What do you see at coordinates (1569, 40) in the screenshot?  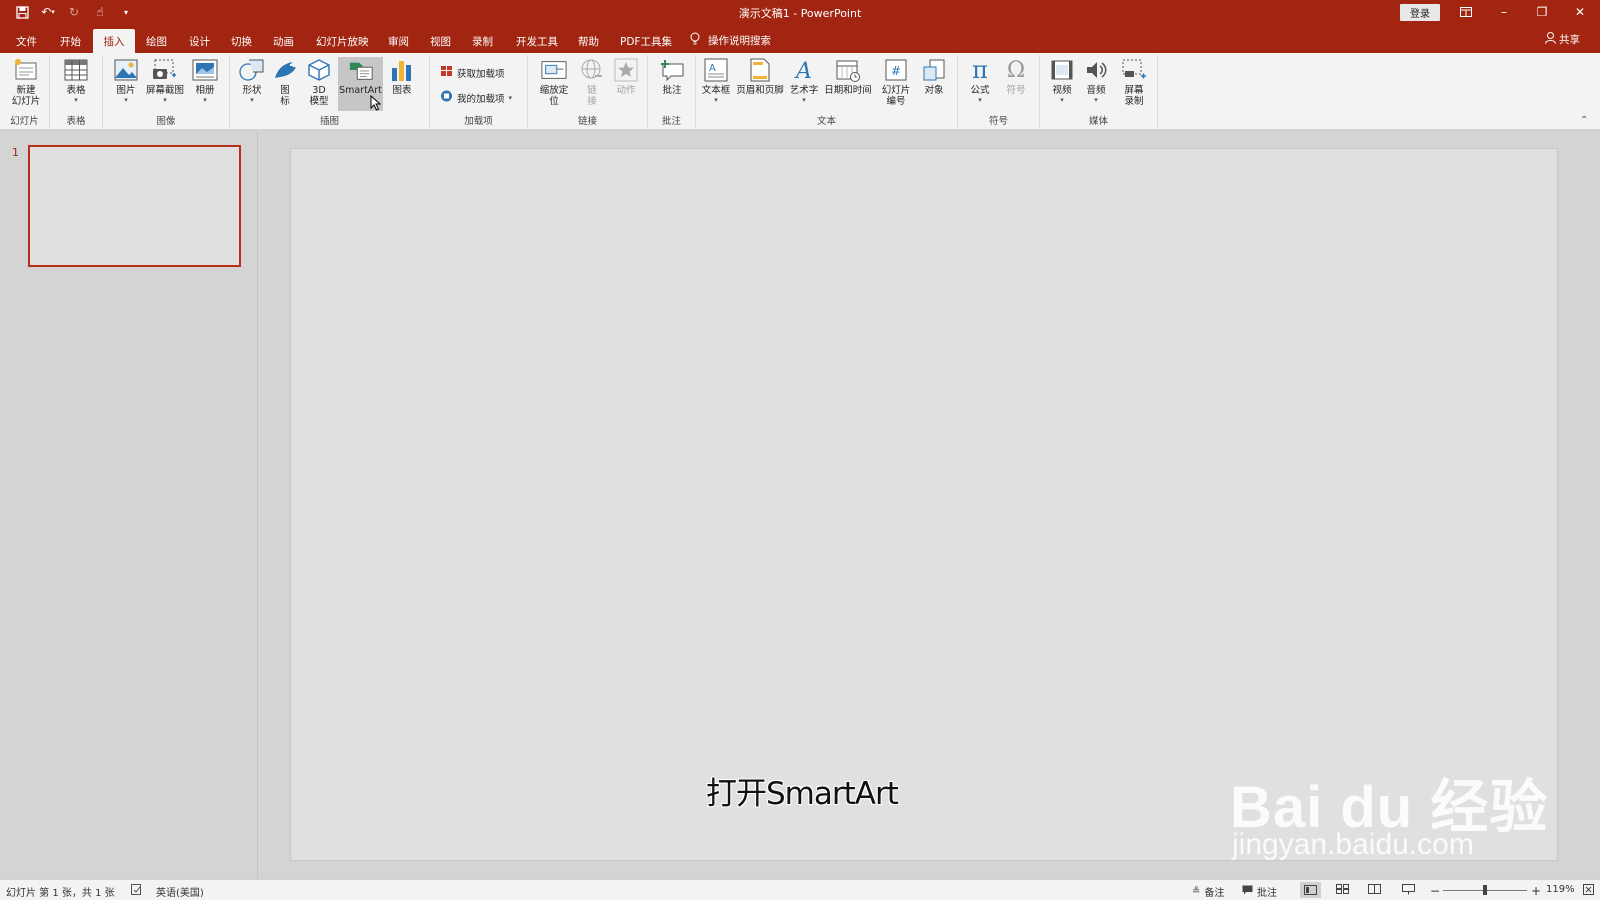 I see `share-label: 共享` at bounding box center [1569, 40].